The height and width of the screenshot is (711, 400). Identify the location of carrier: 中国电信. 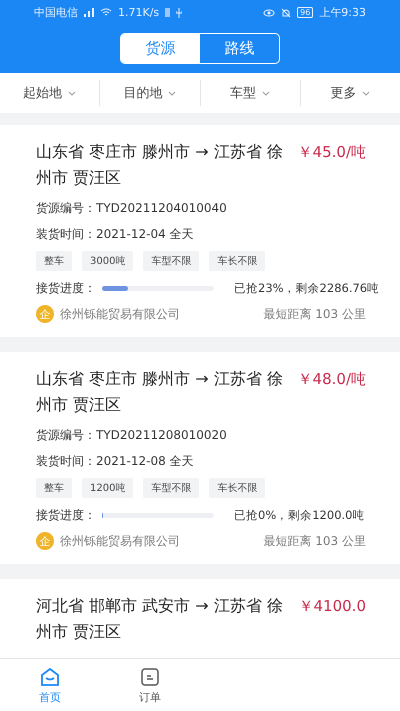
(56, 12).